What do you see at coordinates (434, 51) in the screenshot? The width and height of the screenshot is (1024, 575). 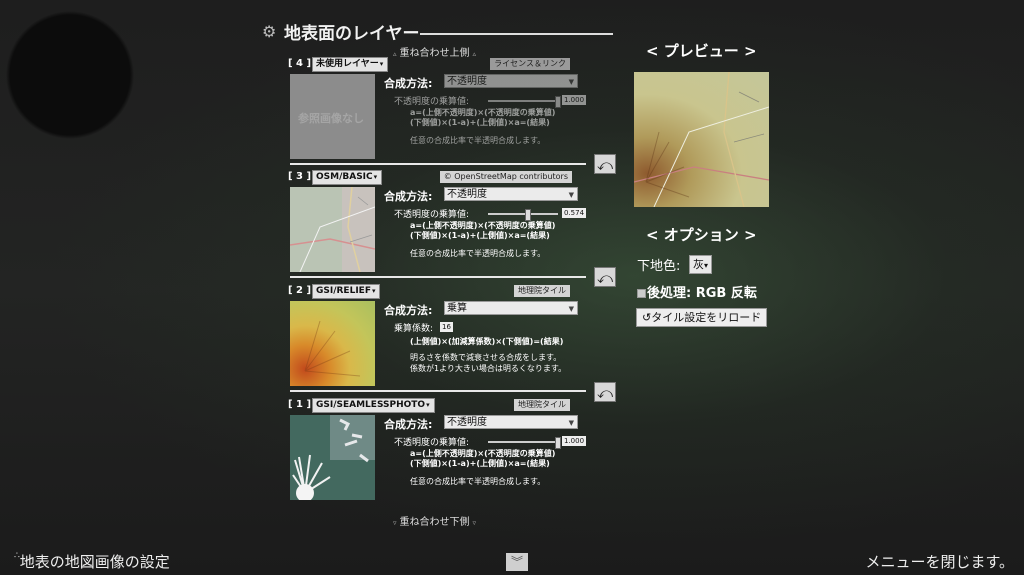 I see `stack-top-hint: ▵ 重ね合わせ上側 ▵` at bounding box center [434, 51].